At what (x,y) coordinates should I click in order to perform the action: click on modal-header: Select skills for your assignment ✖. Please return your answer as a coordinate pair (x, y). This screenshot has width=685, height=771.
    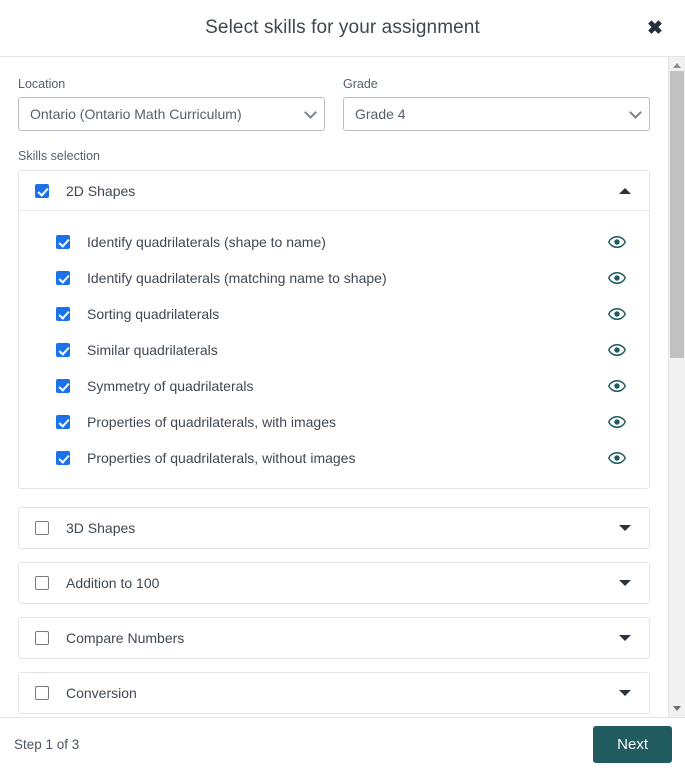
    Looking at the image, I should click on (342, 28).